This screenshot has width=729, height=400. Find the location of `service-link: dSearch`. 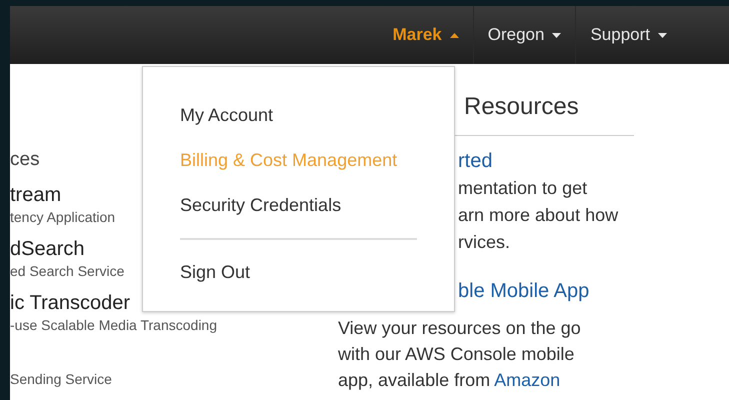

service-link: dSearch is located at coordinates (47, 249).